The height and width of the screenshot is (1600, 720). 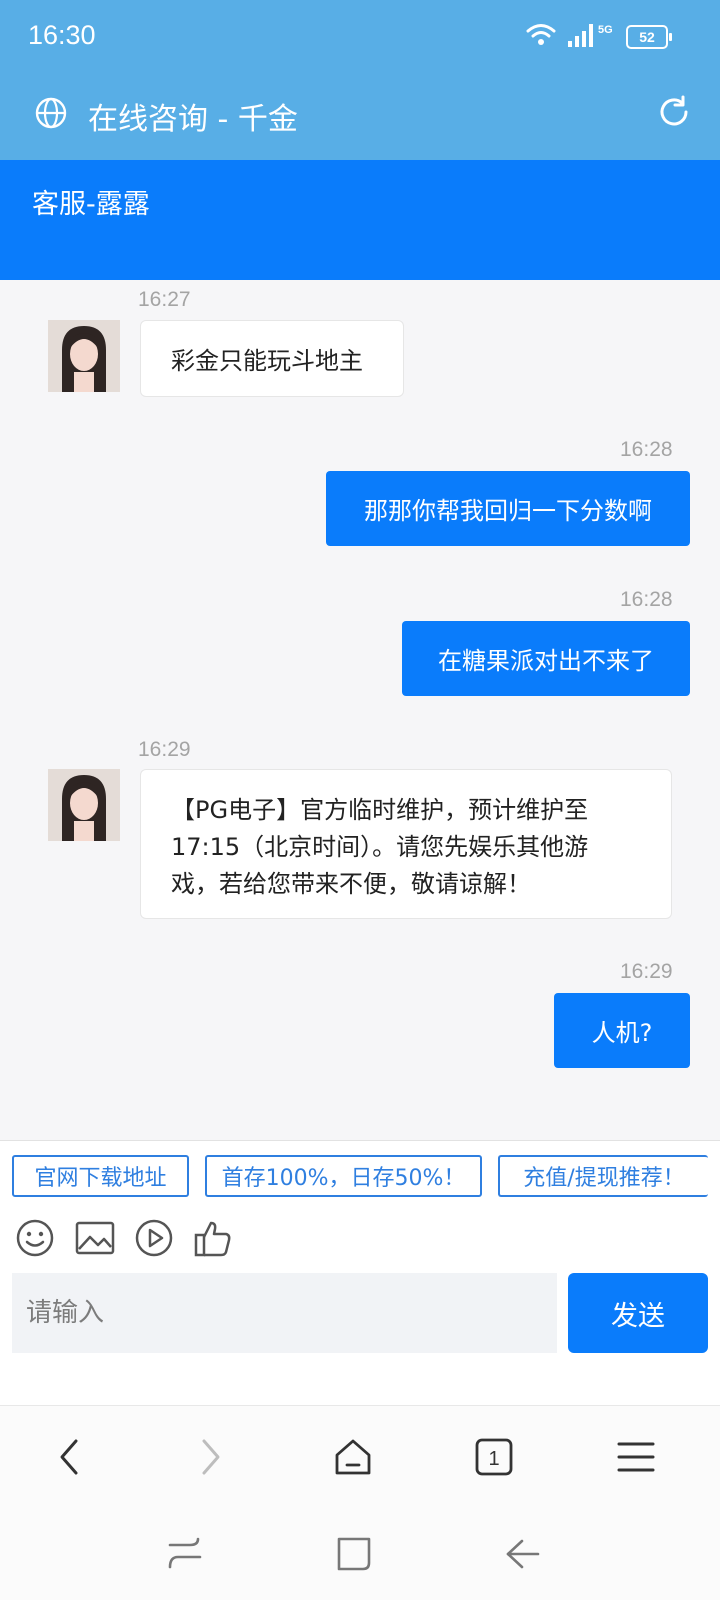 What do you see at coordinates (211, 1457) in the screenshot?
I see `forward-icon` at bounding box center [211, 1457].